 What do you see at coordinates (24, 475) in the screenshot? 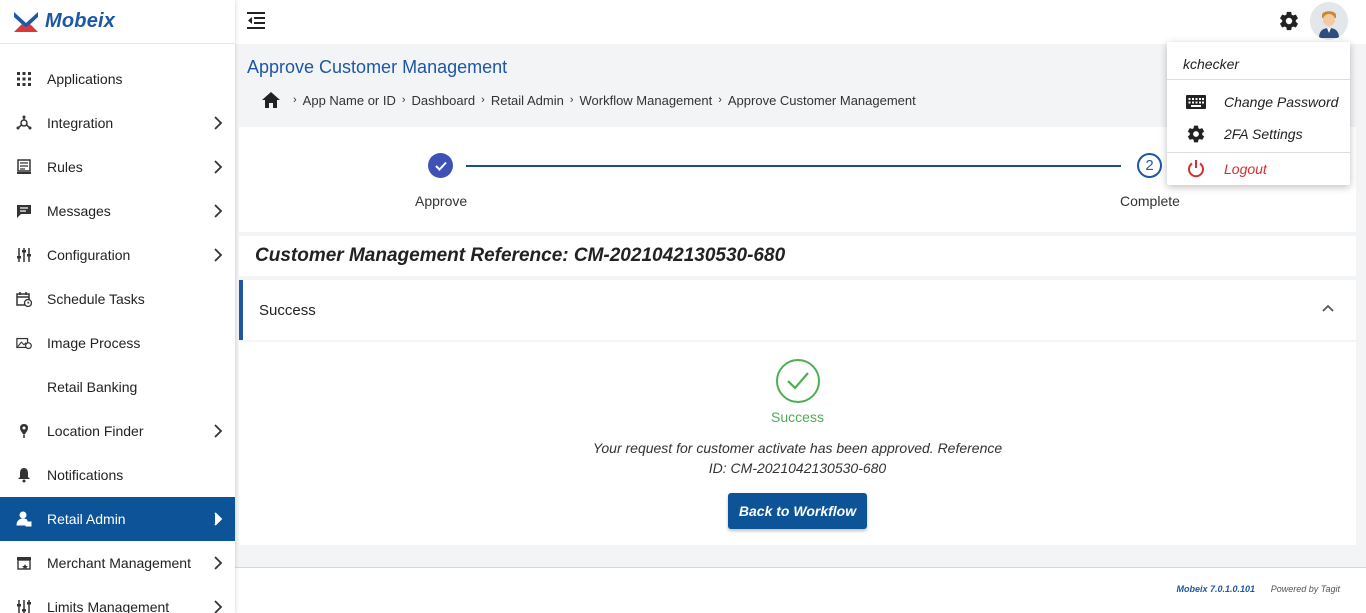
I see `bell-icon` at bounding box center [24, 475].